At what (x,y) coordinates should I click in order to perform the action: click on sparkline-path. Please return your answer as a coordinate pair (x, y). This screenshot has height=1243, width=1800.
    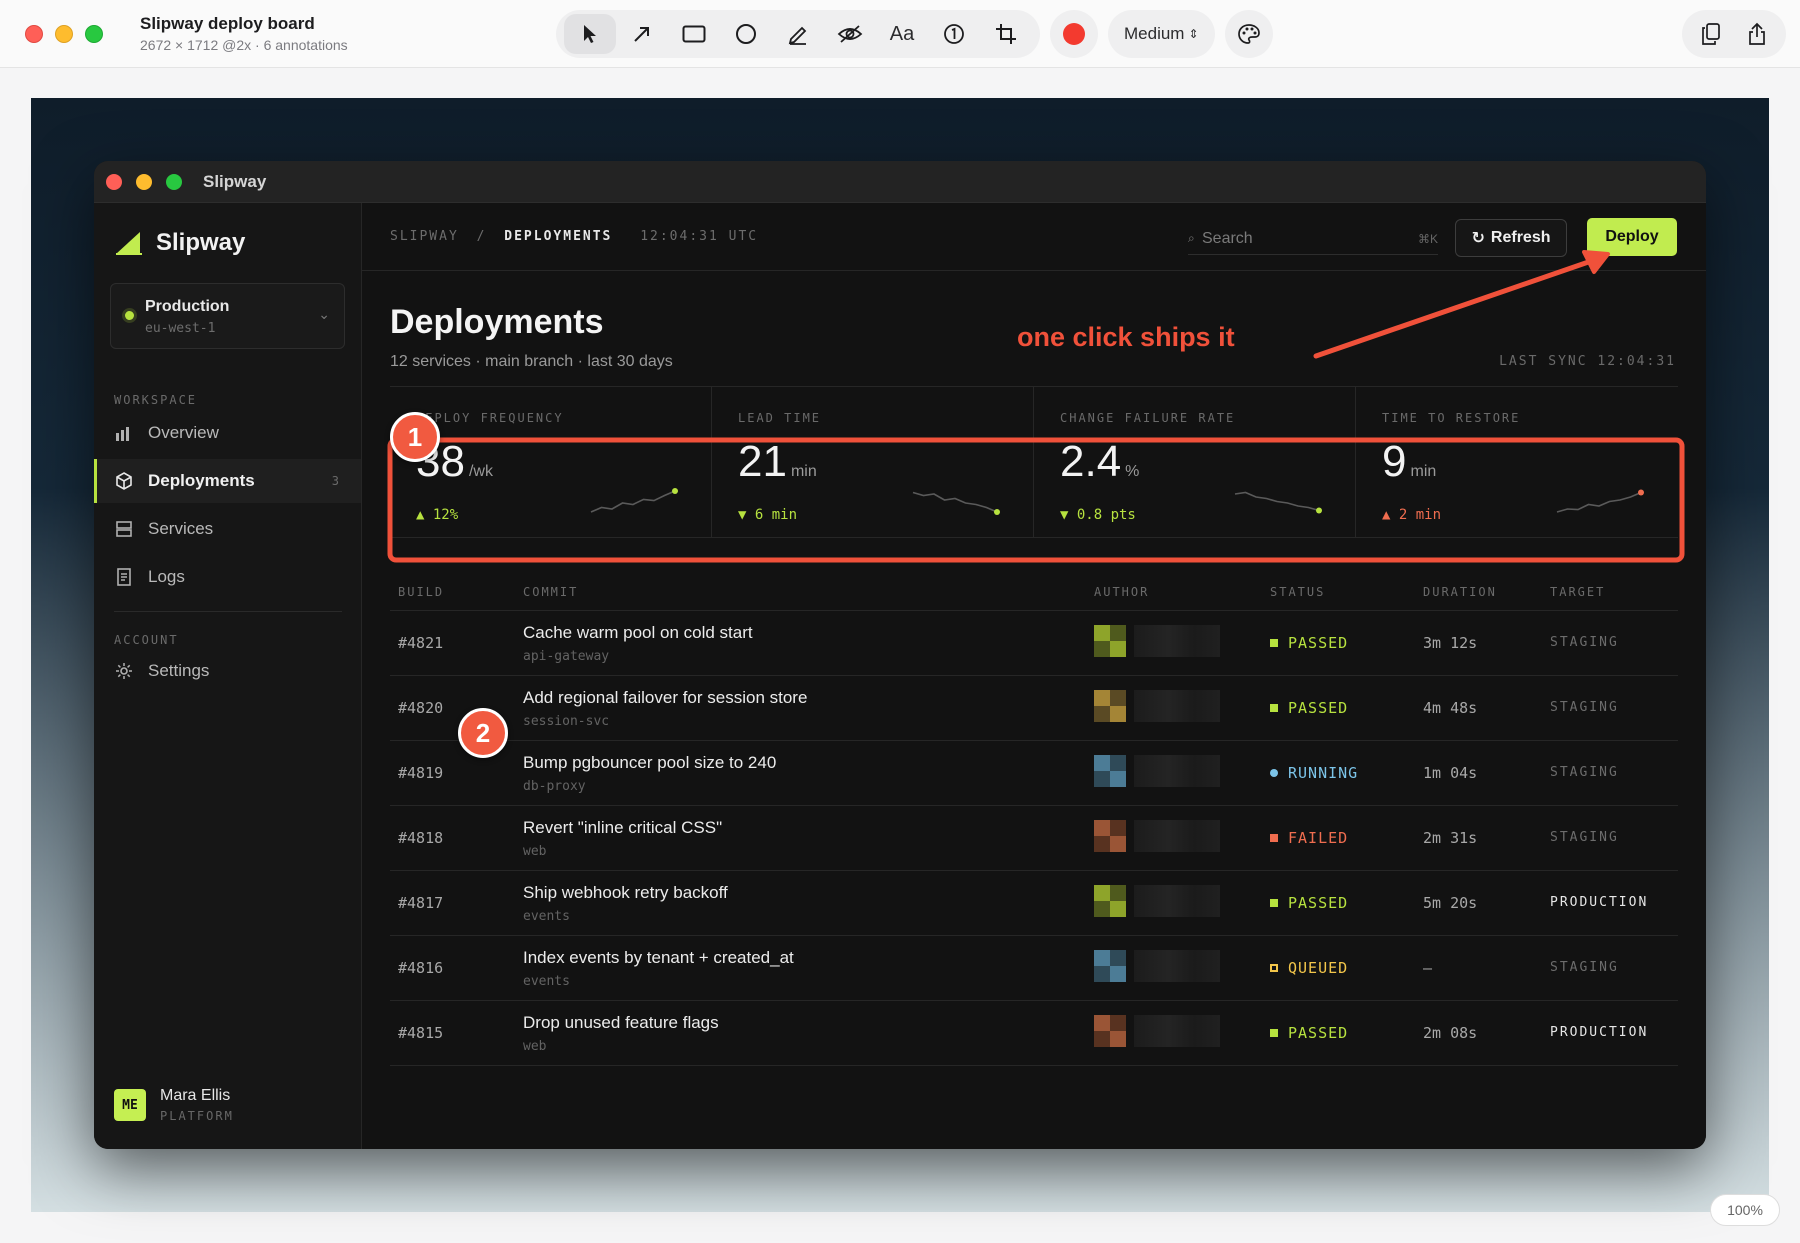
    Looking at the image, I should click on (1599, 502).